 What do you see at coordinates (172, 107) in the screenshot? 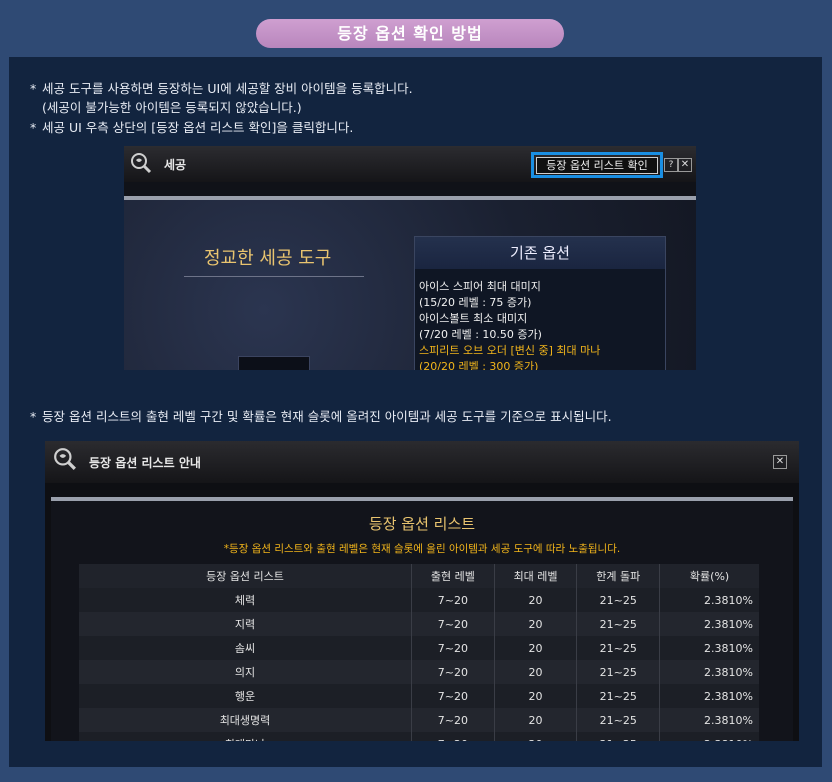
I see `note-2: (세공이 불가능한 아이템은 등록되지 않았습니다.)` at bounding box center [172, 107].